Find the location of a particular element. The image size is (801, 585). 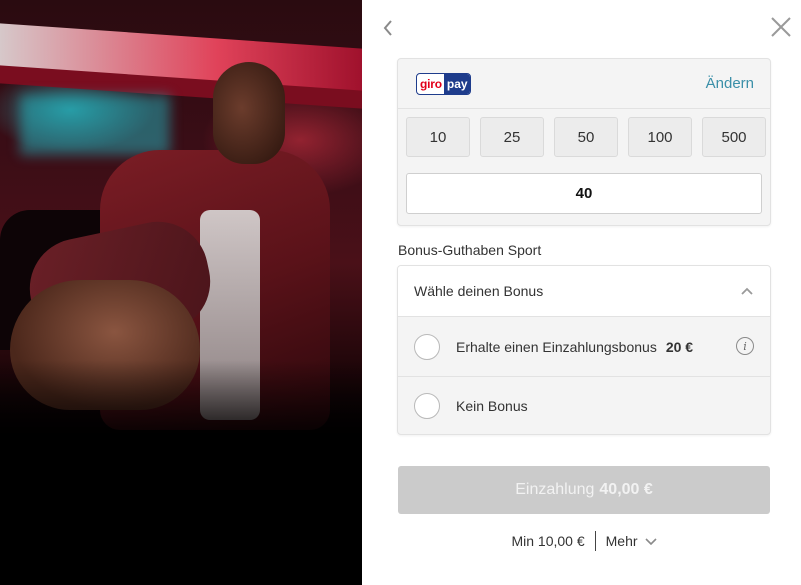

bonus-radio-none is located at coordinates (427, 406).